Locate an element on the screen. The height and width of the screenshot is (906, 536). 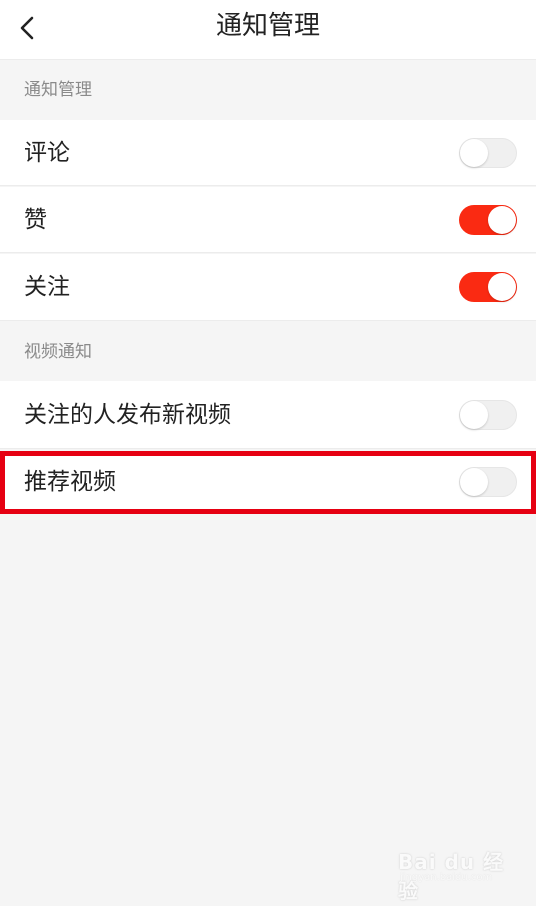
nav-bar: 通知管理 is located at coordinates (268, 30).